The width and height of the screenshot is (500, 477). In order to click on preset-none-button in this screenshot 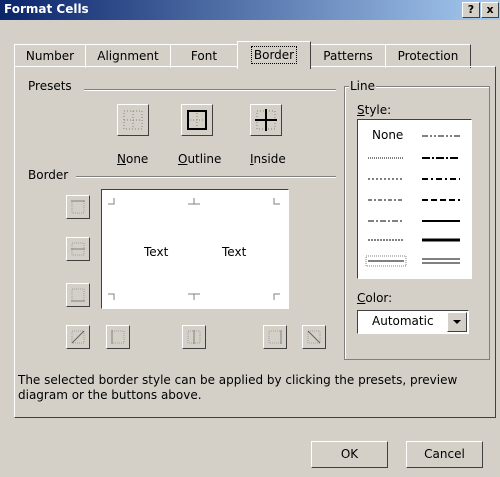, I will do `click(133, 120)`.